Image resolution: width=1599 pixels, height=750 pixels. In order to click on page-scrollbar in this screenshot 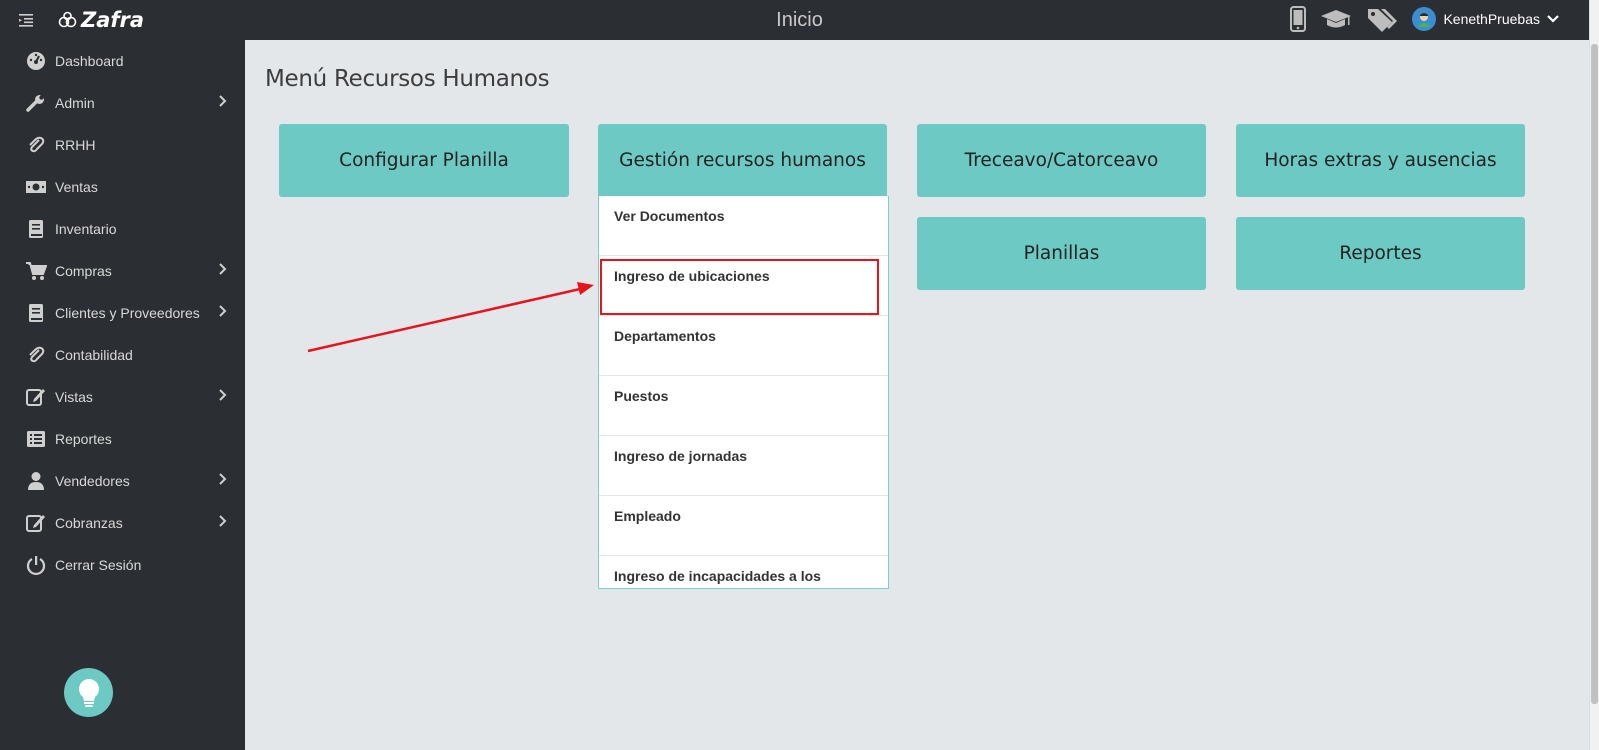, I will do `click(1594, 375)`.